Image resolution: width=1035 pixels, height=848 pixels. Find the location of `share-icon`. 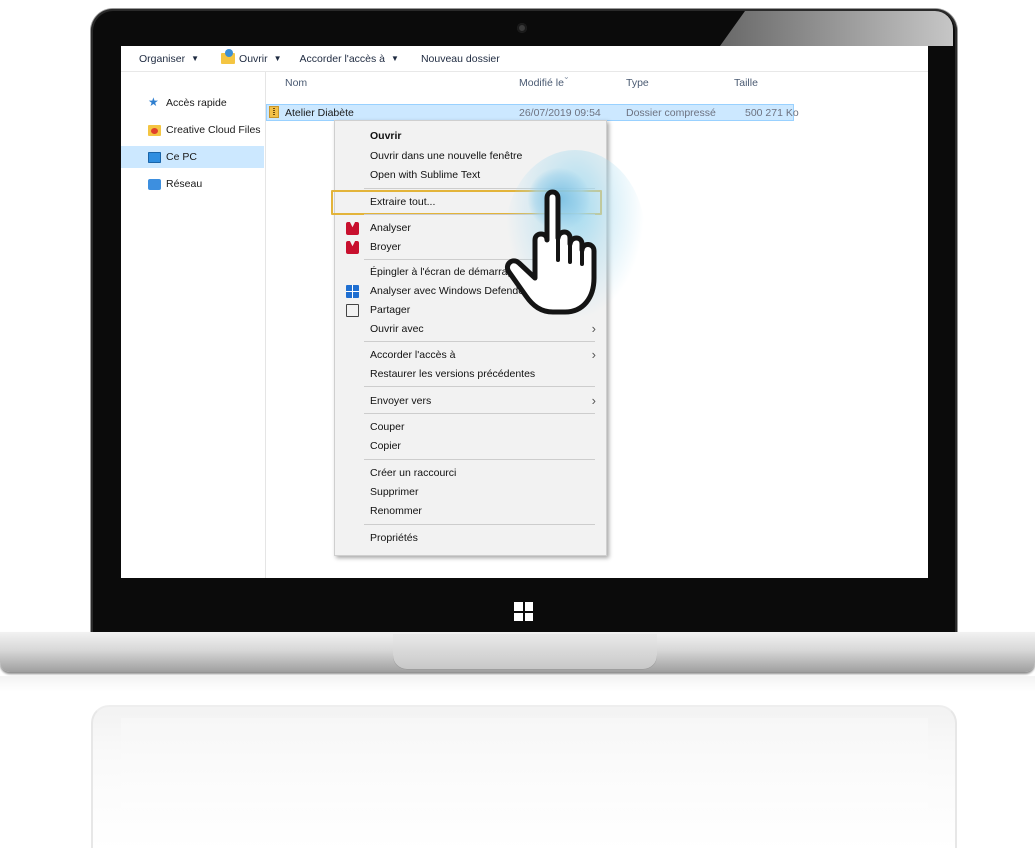

share-icon is located at coordinates (352, 310).